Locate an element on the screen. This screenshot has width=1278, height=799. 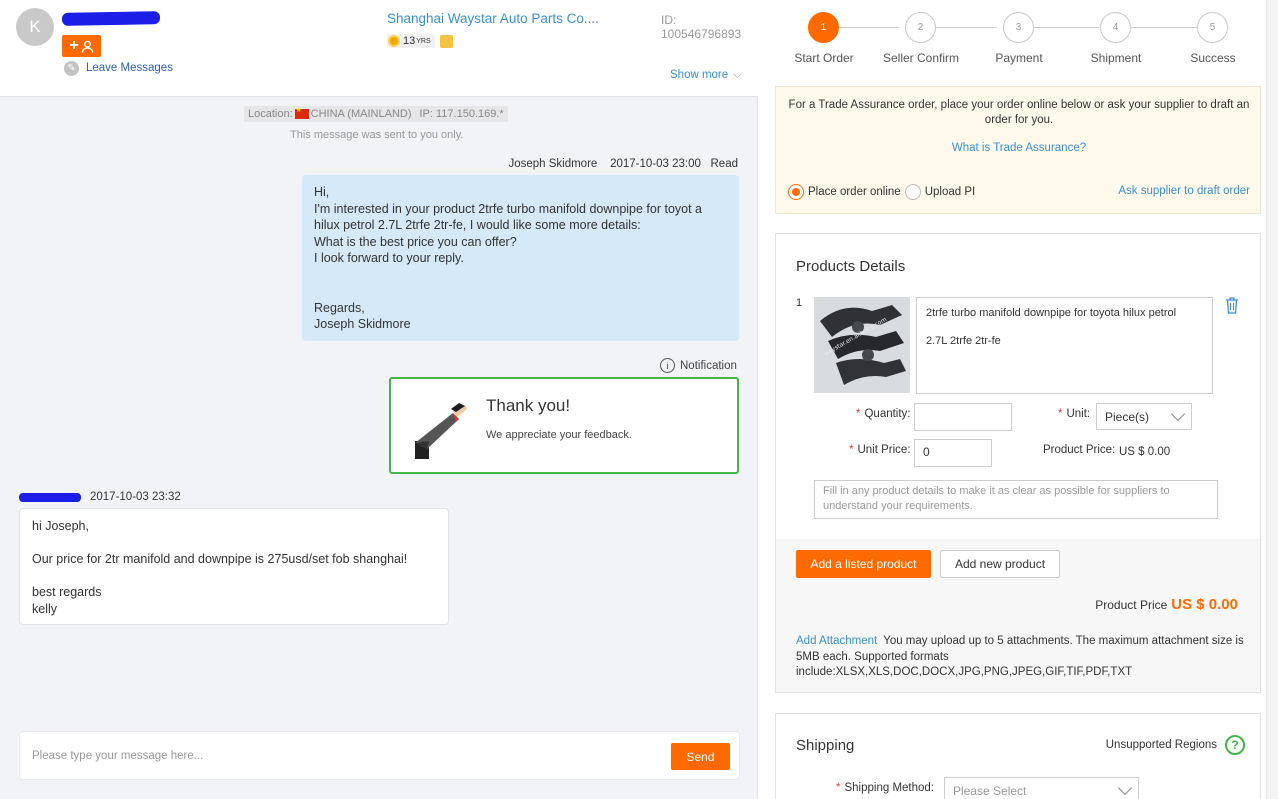
manifold-photo: waystar.en.alibaba.com is located at coordinates (862, 345).